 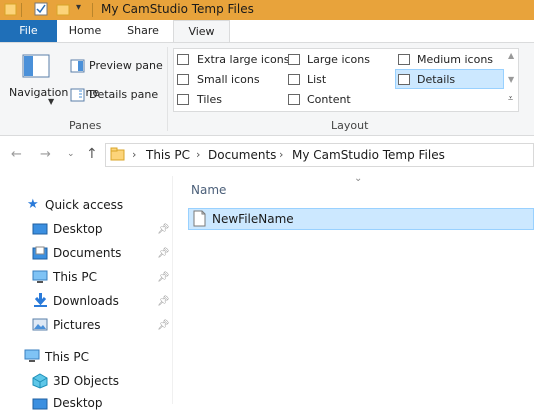 I want to click on tiles-icon, so click(x=183, y=99).